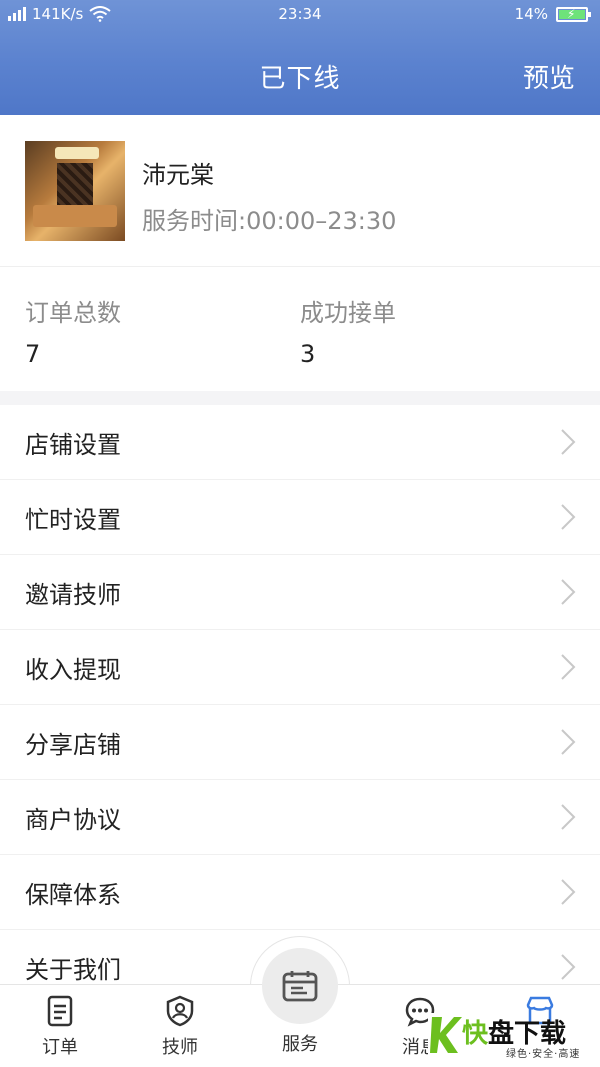  What do you see at coordinates (300, 592) in the screenshot?
I see `menu-item-invite-technician: 邀请技师` at bounding box center [300, 592].